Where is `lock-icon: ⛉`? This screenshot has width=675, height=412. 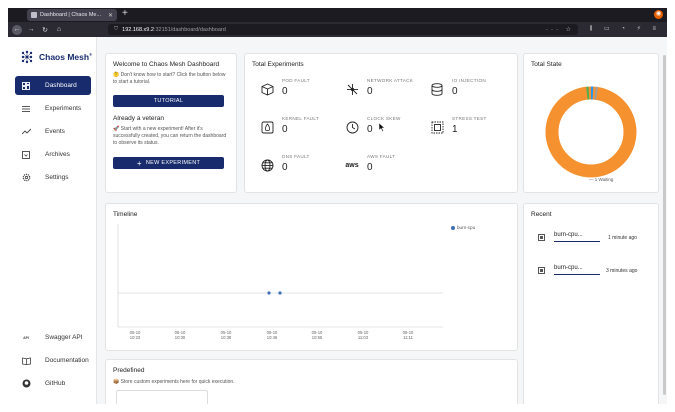
lock-icon: ⛉ is located at coordinates (116, 29).